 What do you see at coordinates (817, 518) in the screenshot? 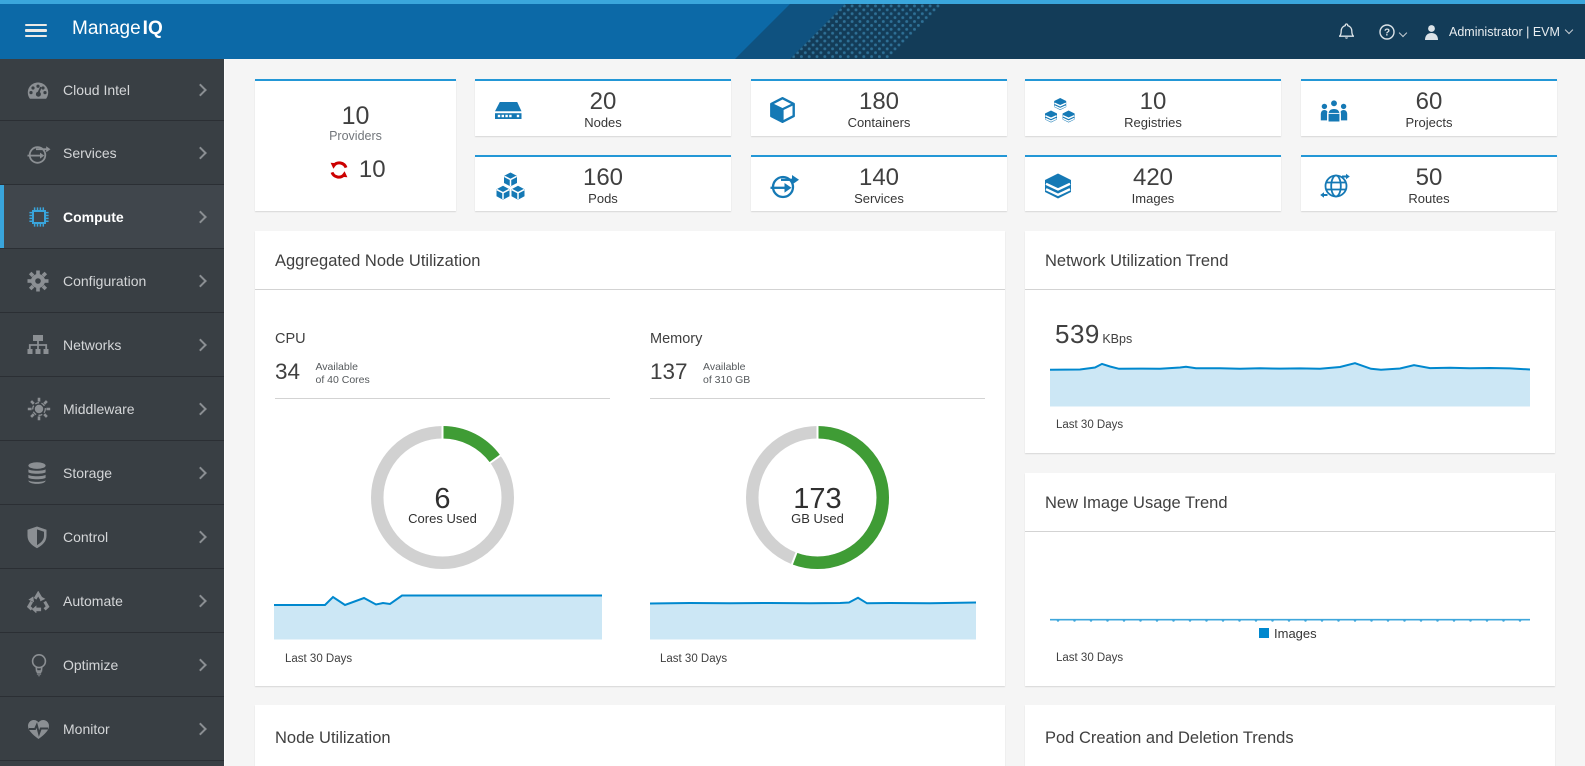
I see `svg-text: GB Used` at bounding box center [817, 518].